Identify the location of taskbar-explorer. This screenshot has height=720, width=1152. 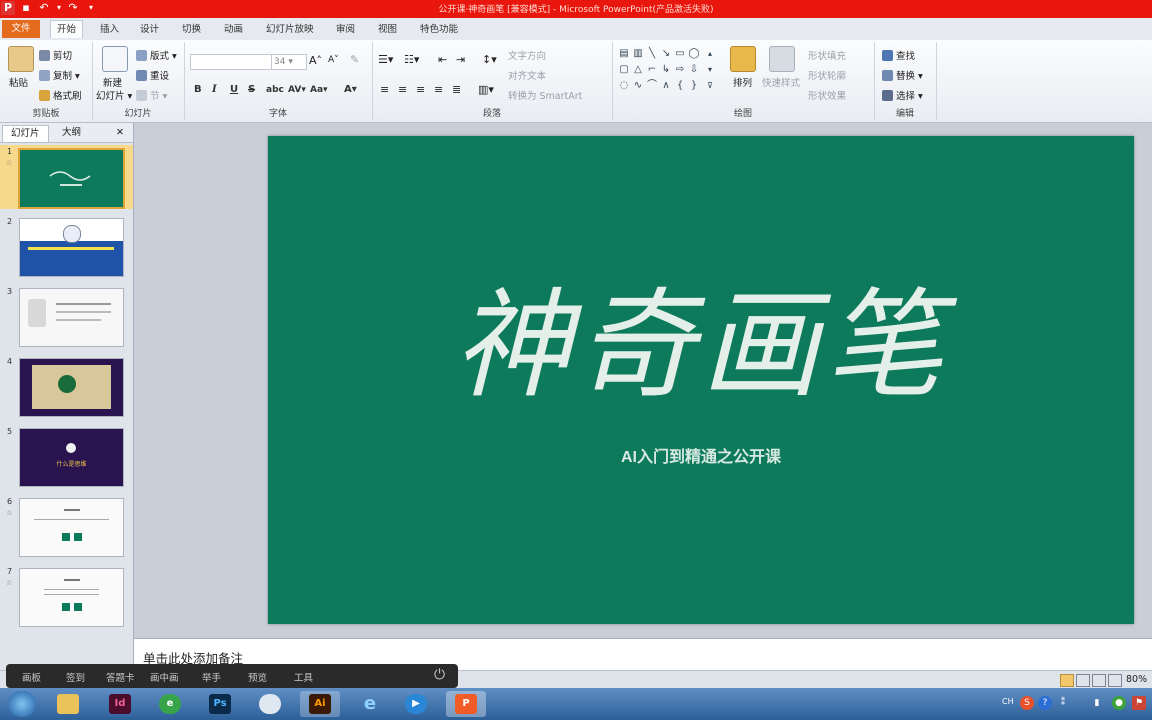
(68, 704).